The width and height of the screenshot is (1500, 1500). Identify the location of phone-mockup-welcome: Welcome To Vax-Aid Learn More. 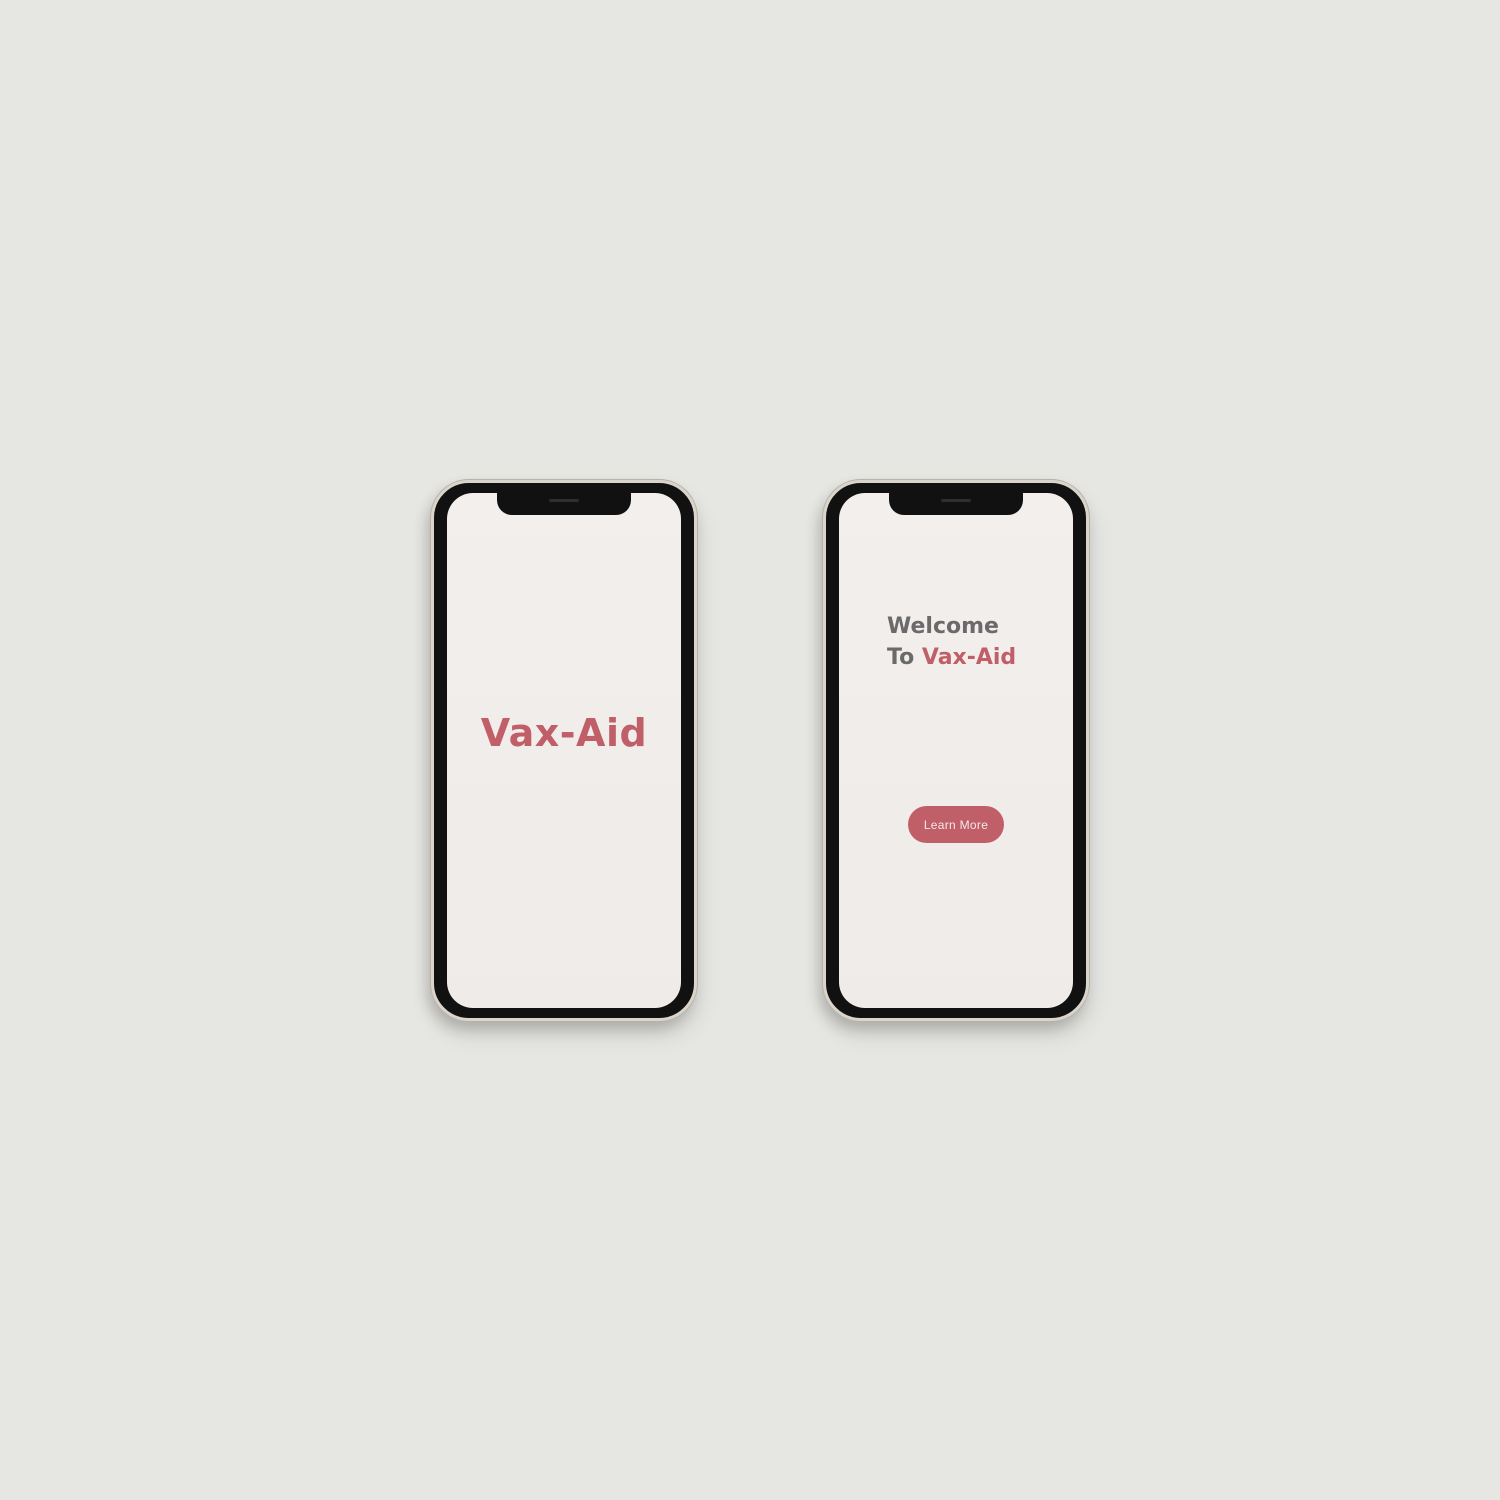
(956, 750).